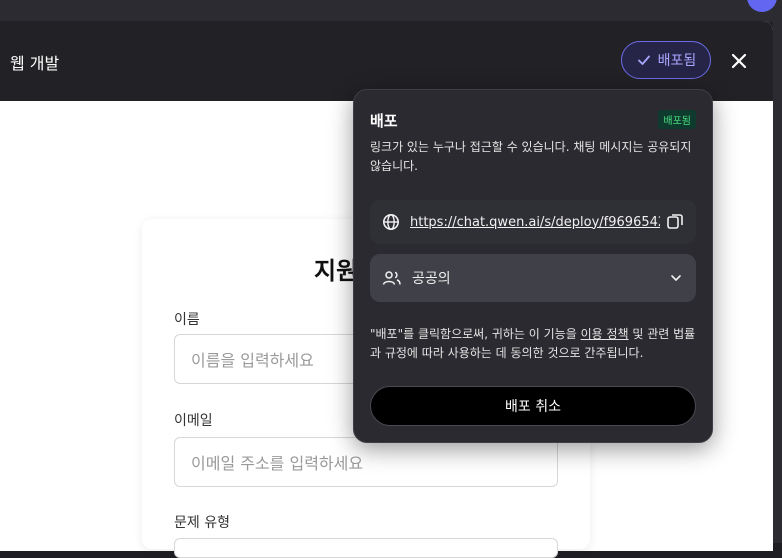  I want to click on status-badge: 배포됨, so click(677, 119).